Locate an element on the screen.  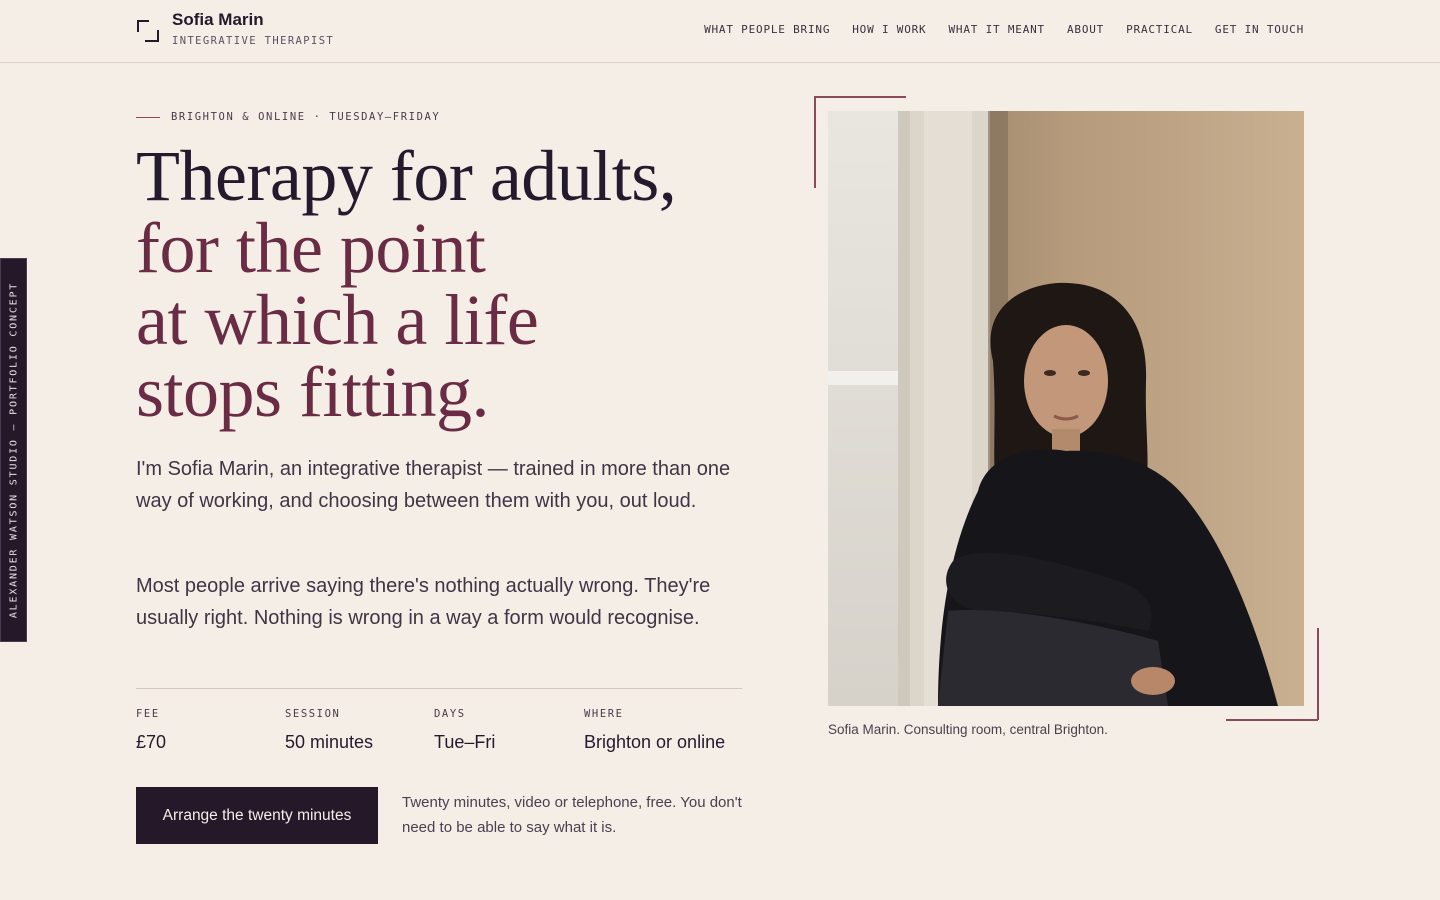
nav-what-people-bring: WHAT PEOPLE BRING is located at coordinates (767, 29).